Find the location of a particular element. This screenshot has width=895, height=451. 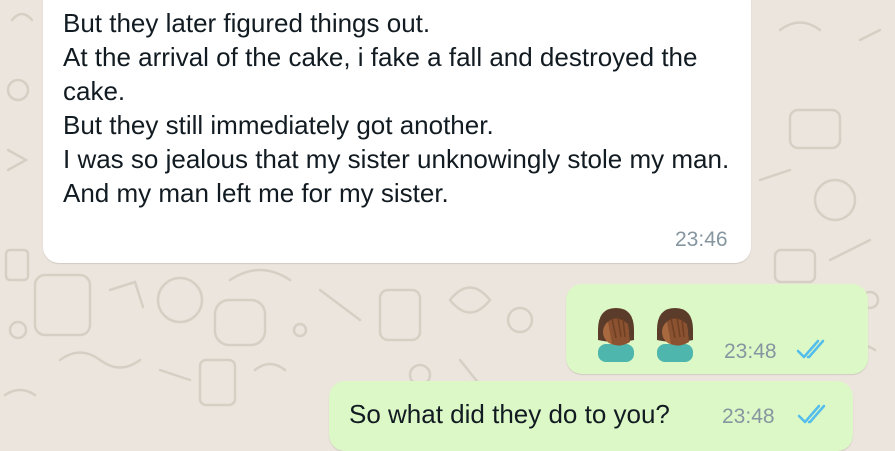

outgoing-text-message-bubble: So what did they do to you? 23:48 is located at coordinates (591, 416).